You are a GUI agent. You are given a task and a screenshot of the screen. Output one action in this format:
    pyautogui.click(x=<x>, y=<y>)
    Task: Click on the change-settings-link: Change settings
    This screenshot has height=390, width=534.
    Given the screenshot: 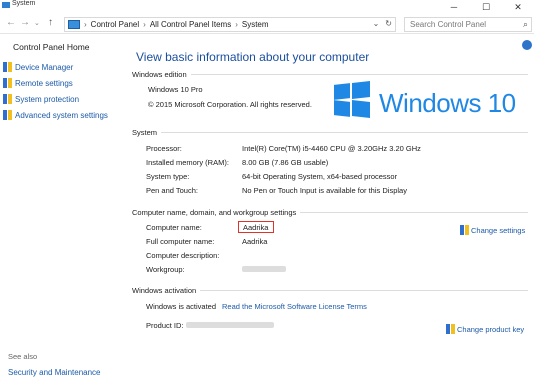 What is the action you would take?
    pyautogui.click(x=492, y=230)
    